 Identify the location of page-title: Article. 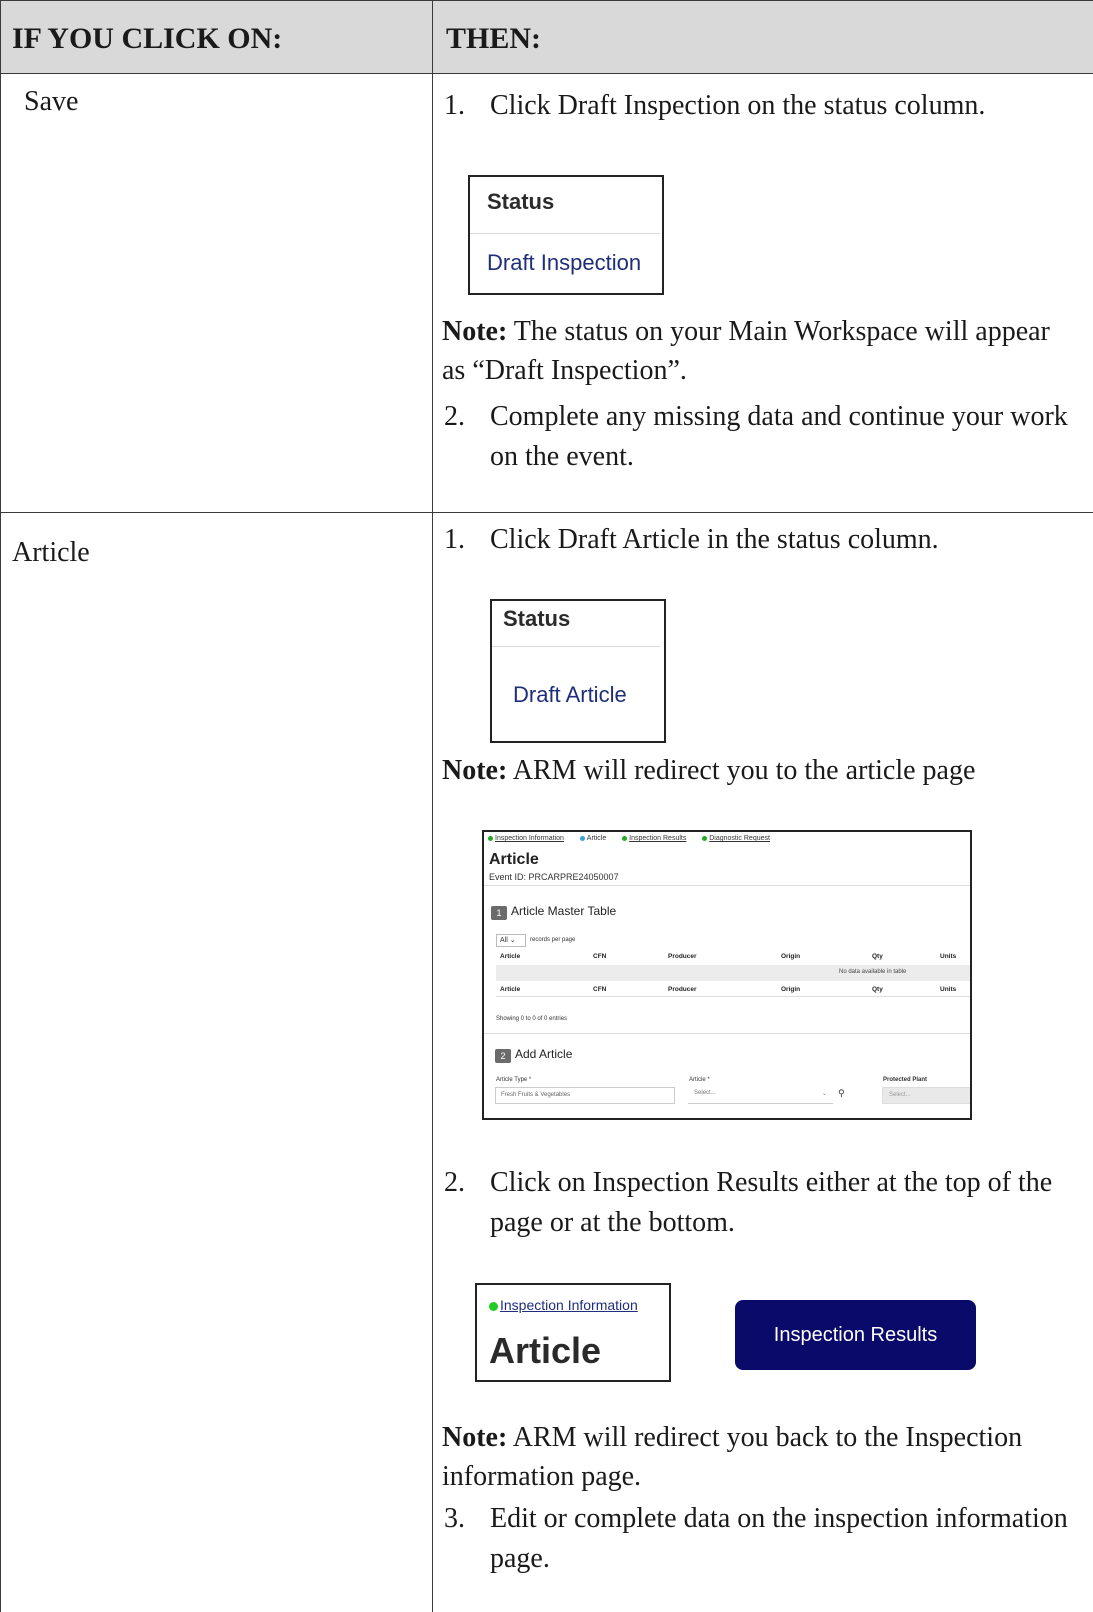
(514, 859).